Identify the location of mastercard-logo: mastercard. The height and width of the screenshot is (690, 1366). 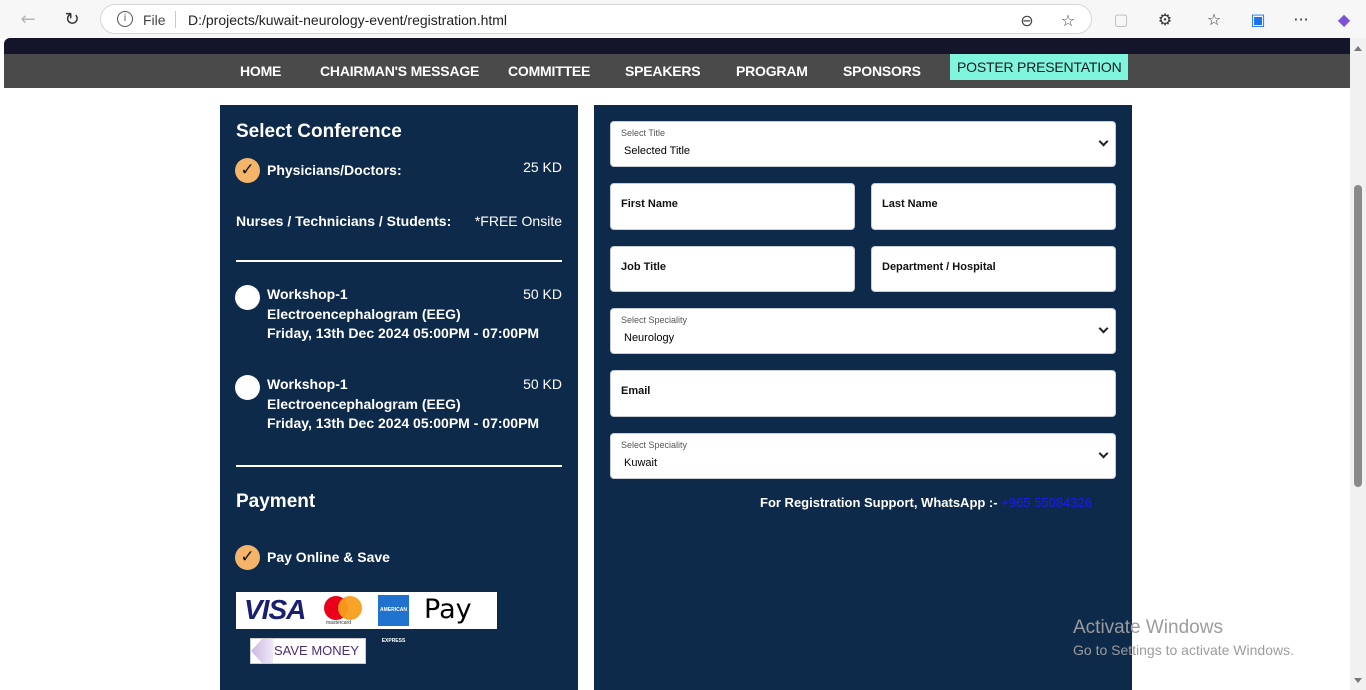
(344, 611).